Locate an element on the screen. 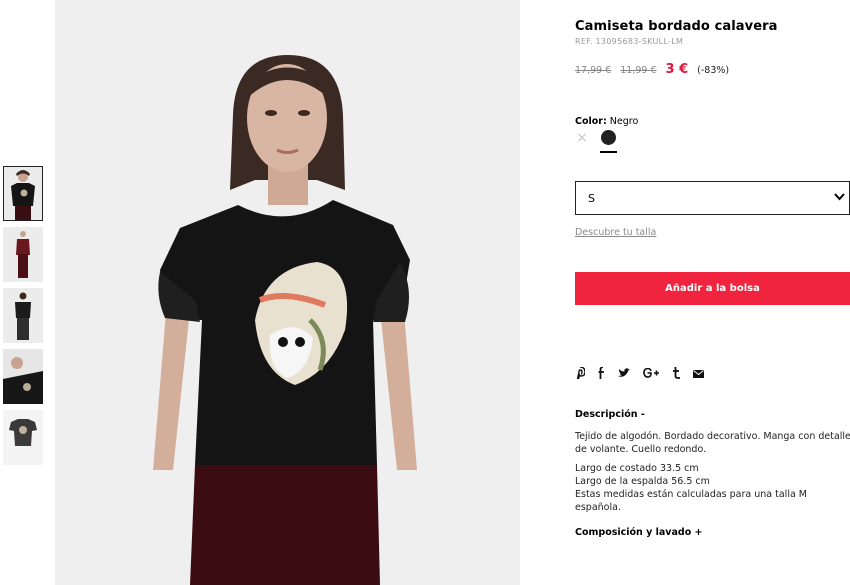  chevron-down-icon is located at coordinates (839, 197).